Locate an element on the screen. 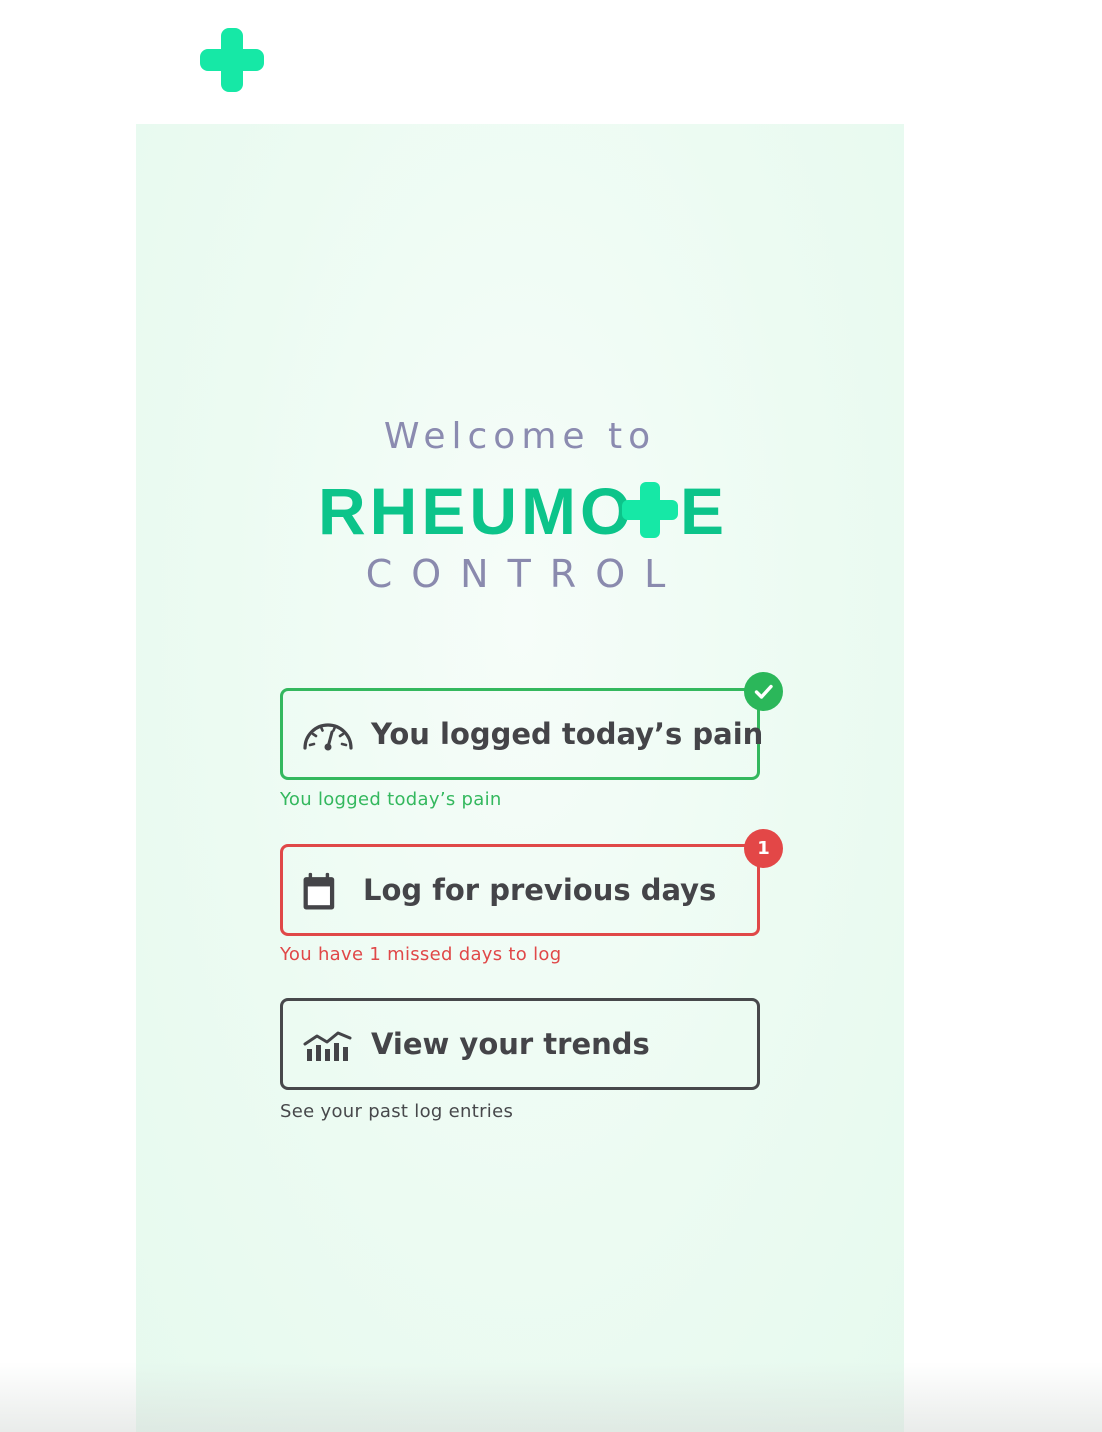  log-today-pain-button: You logged today’s pain is located at coordinates (522, 734).